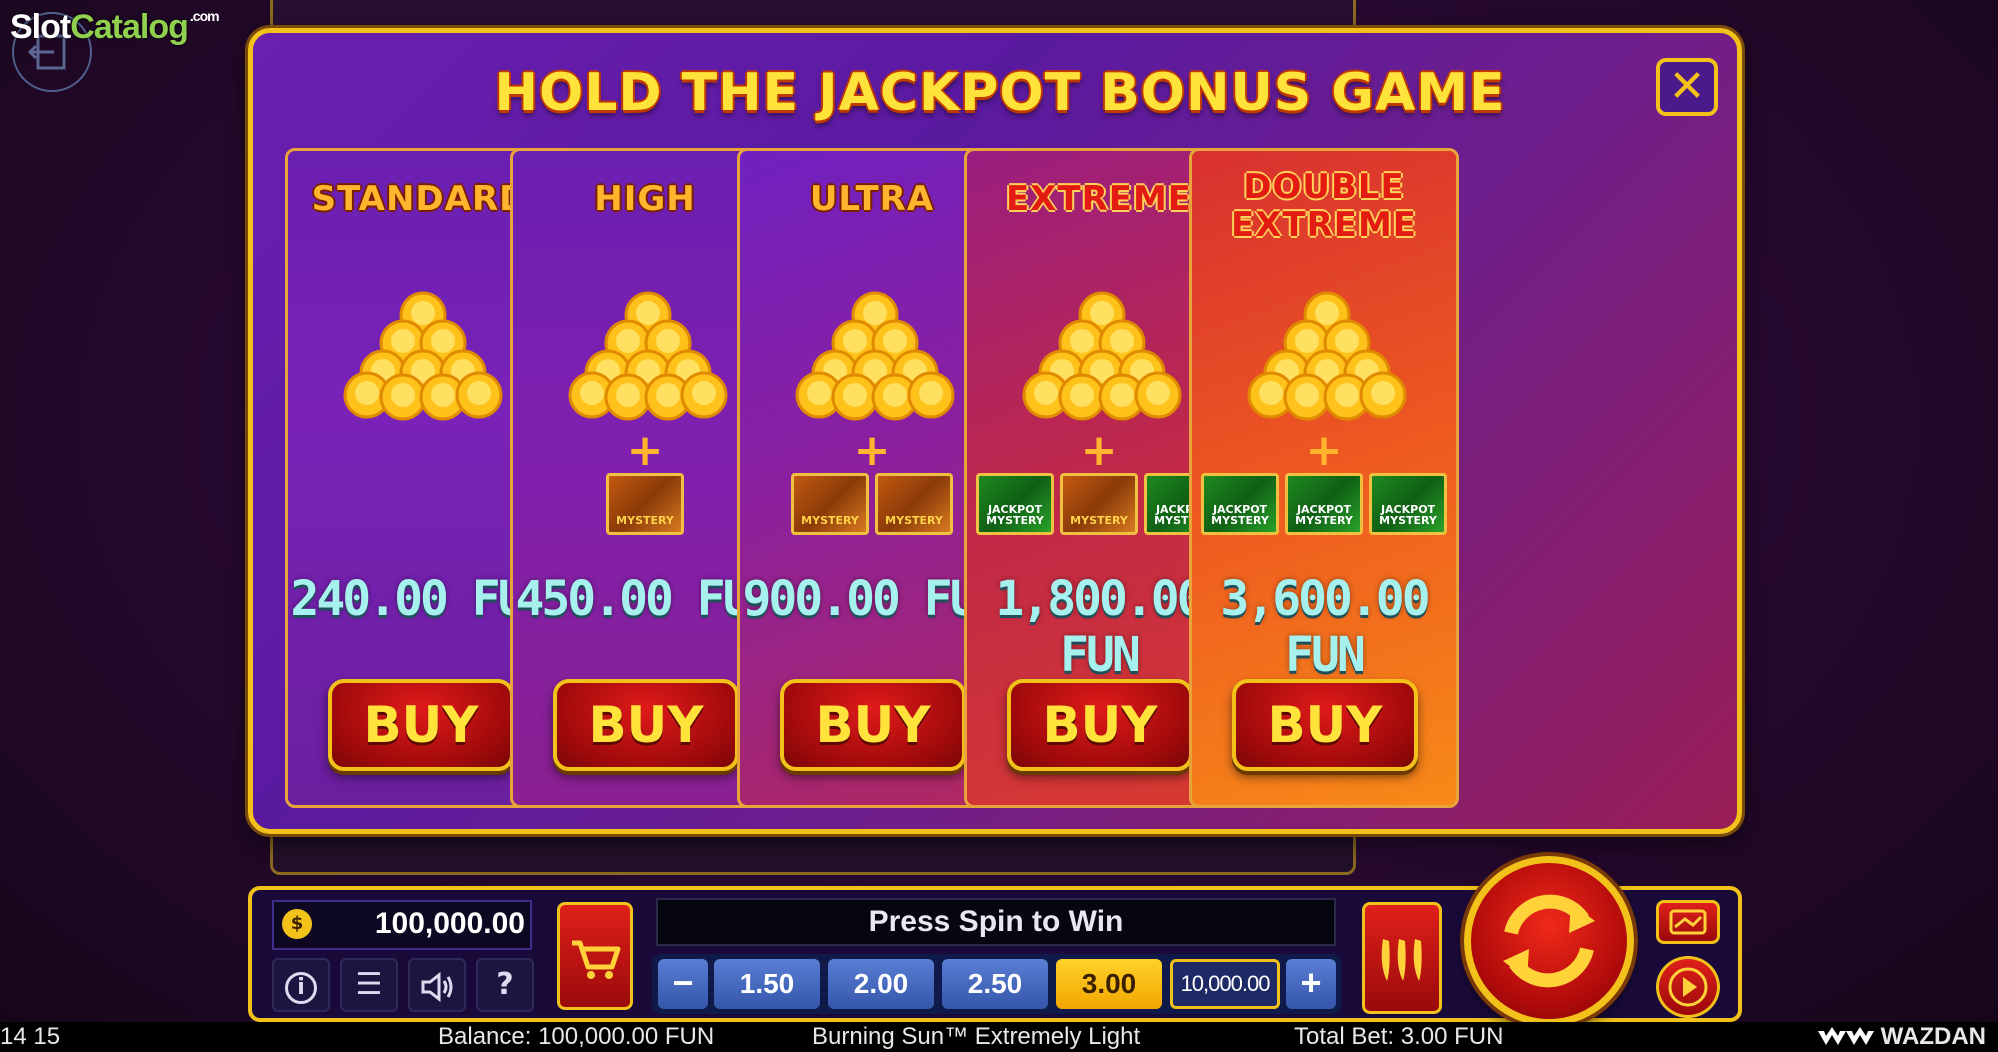 This screenshot has height=1052, width=1998. Describe the element at coordinates (301, 988) in the screenshot. I see `info-icon: i` at that location.